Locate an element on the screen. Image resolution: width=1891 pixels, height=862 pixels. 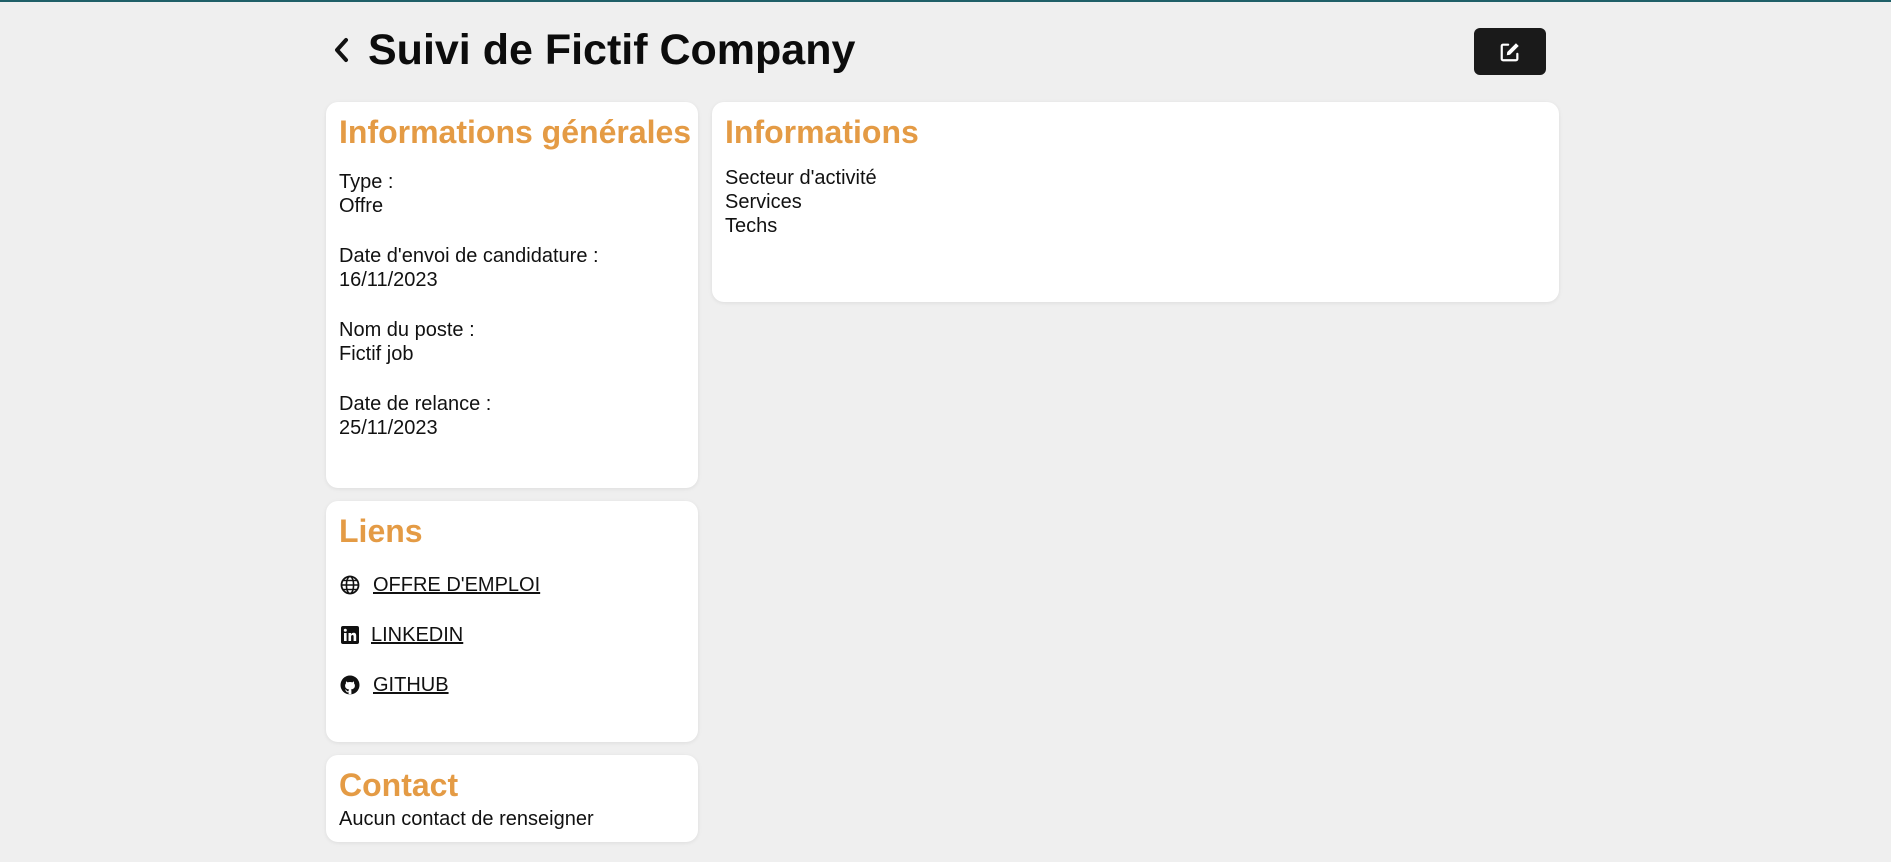
field-value: 16/11/2023 is located at coordinates (388, 280).